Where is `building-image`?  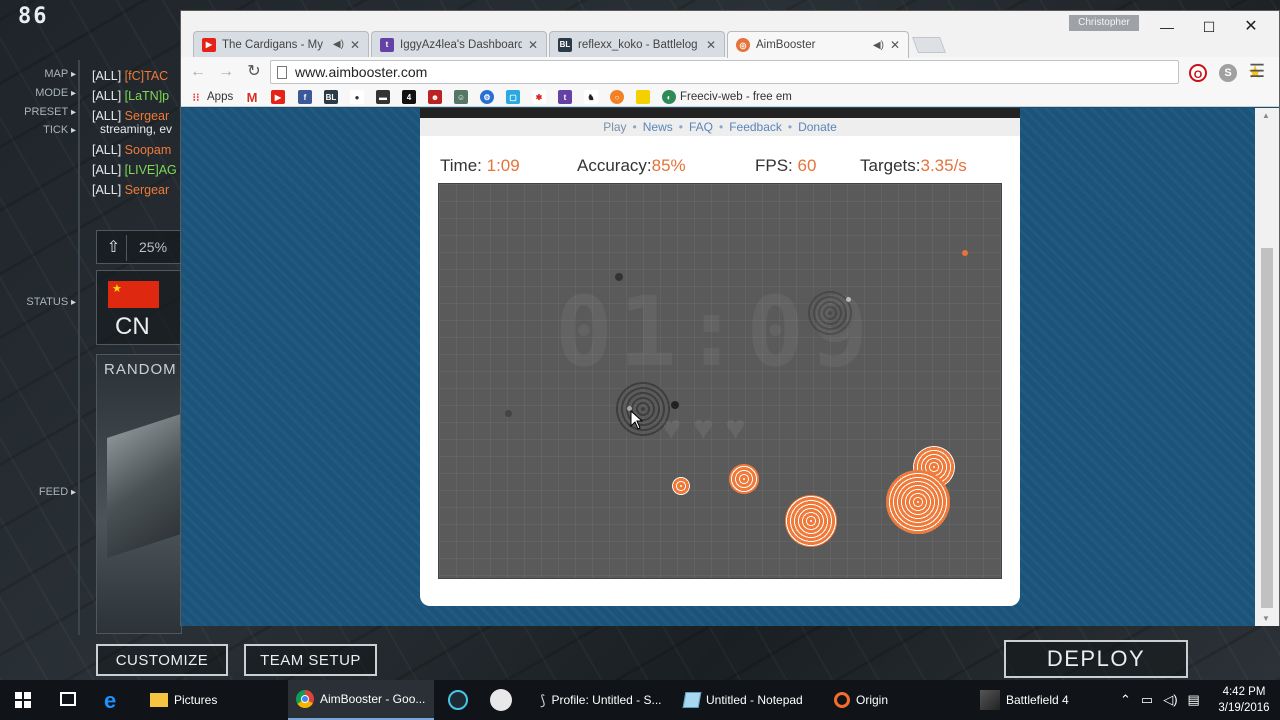
building-image is located at coordinates (147, 485).